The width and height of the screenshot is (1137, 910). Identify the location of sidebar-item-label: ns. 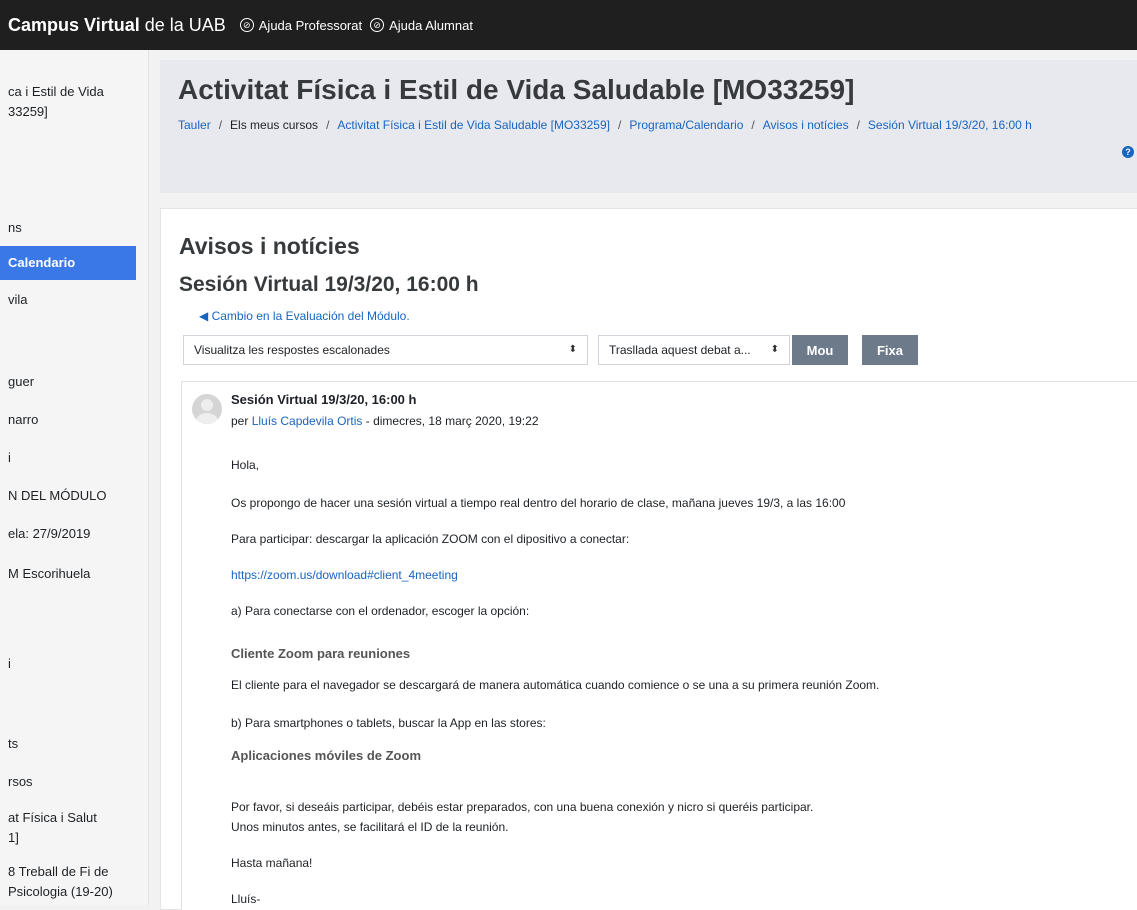
(15, 227).